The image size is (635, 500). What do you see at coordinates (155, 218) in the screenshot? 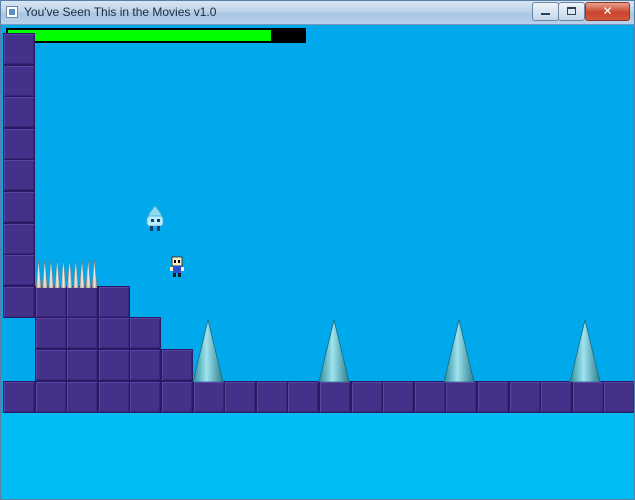
I see `ghost-enemy` at bounding box center [155, 218].